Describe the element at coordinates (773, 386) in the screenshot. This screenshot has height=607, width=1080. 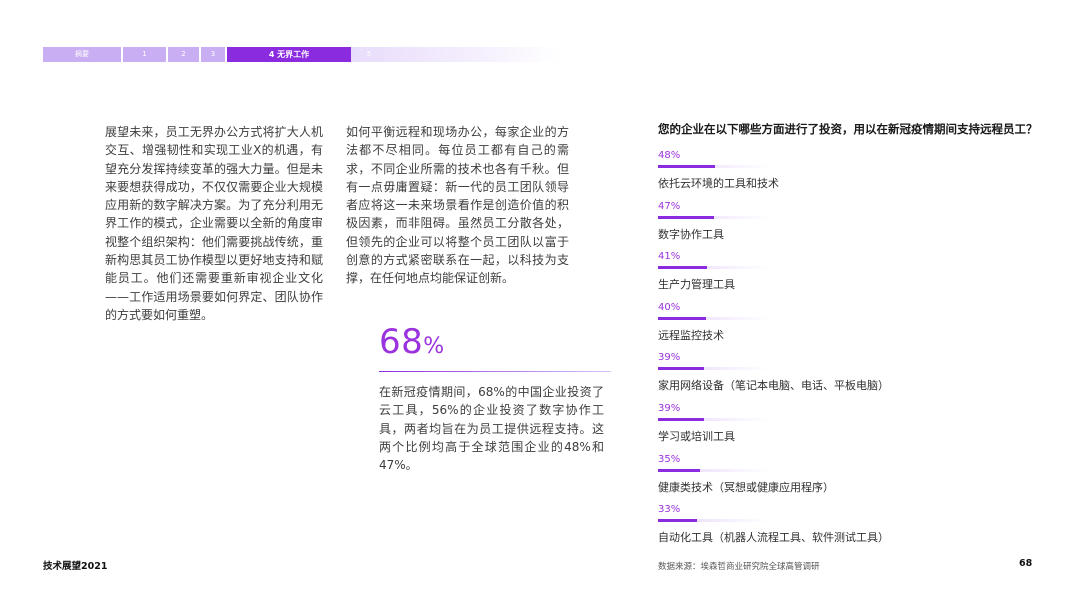
I see `category-label: 家用网络设备（笔记本电脑、电话、平板电脑）` at that location.